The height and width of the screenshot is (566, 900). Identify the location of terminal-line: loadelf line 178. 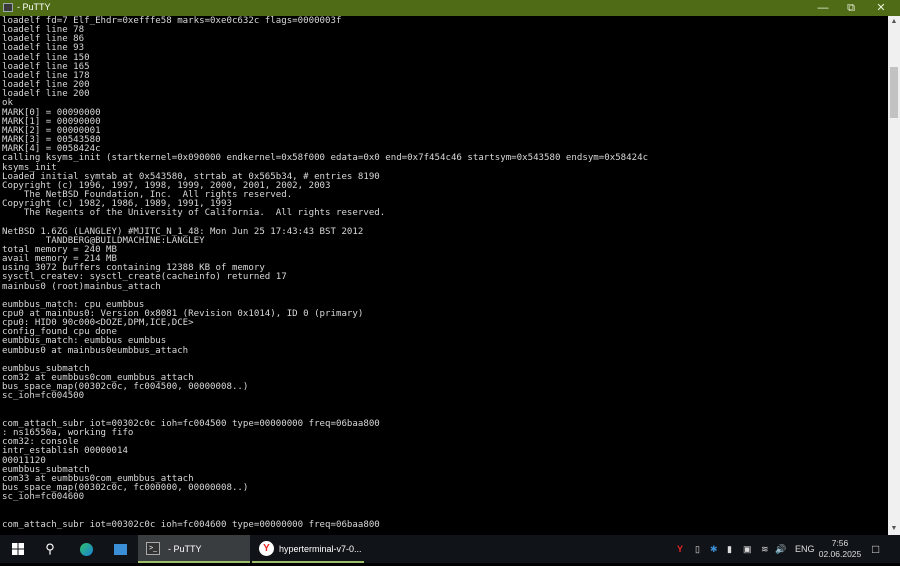
(46, 75).